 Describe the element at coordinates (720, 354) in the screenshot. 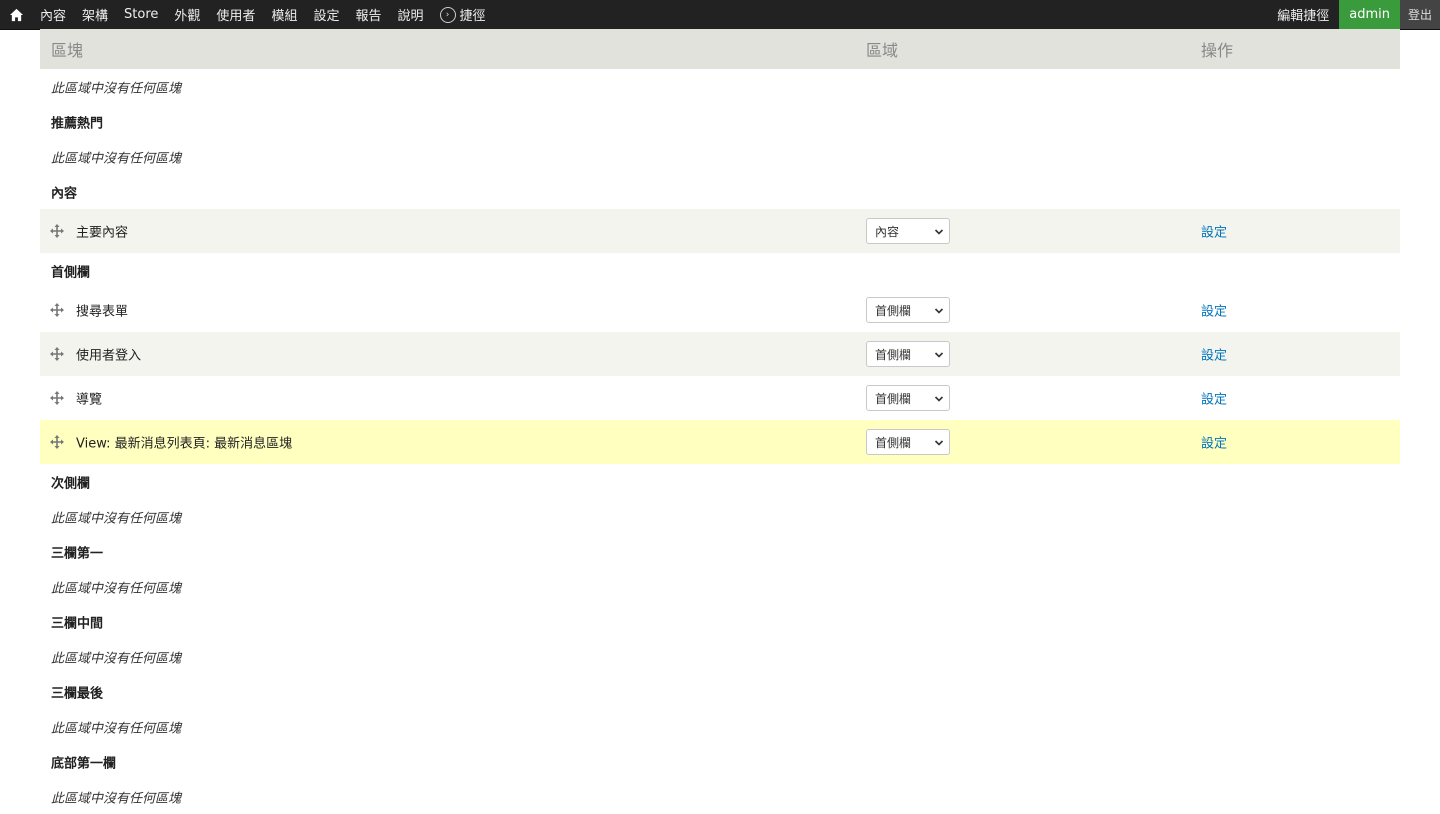

I see `block-row: 使用者登入 首側欄 設定` at that location.